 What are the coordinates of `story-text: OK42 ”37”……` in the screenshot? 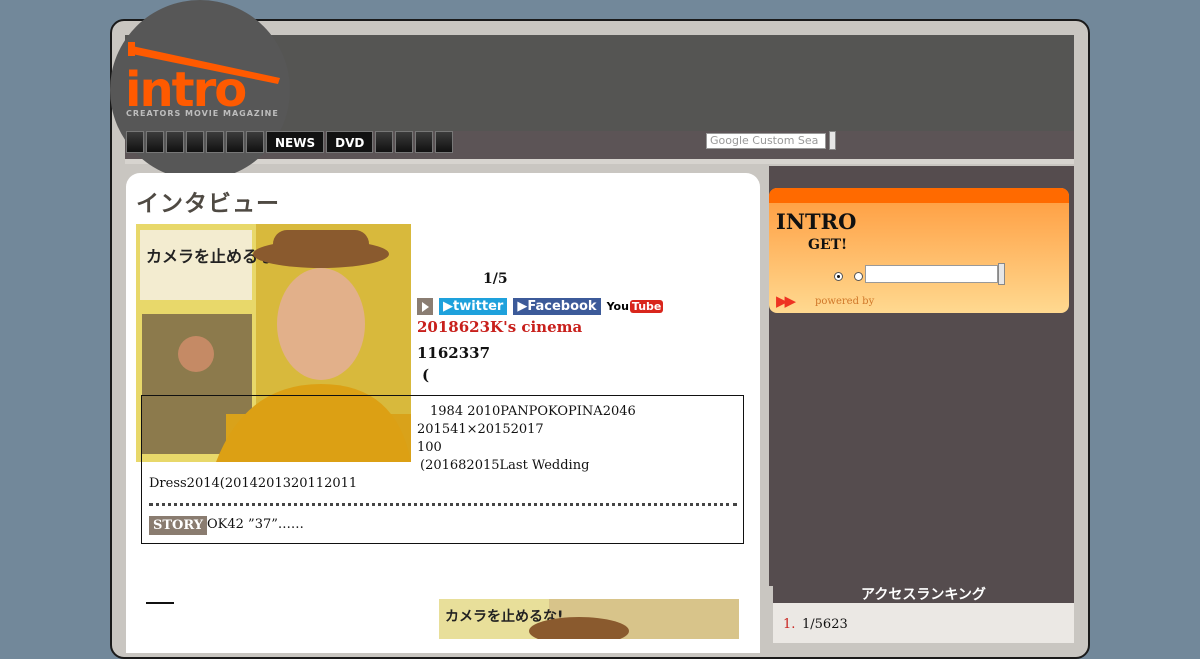 It's located at (255, 524).